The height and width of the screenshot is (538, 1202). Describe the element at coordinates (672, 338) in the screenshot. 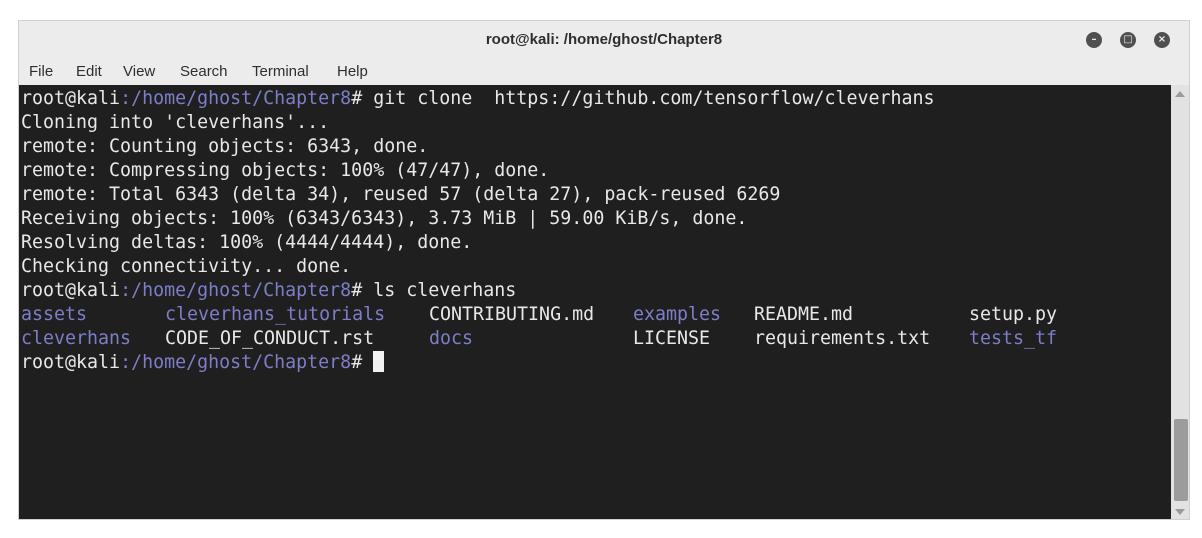

I see `listing-entry: LICENSE` at that location.